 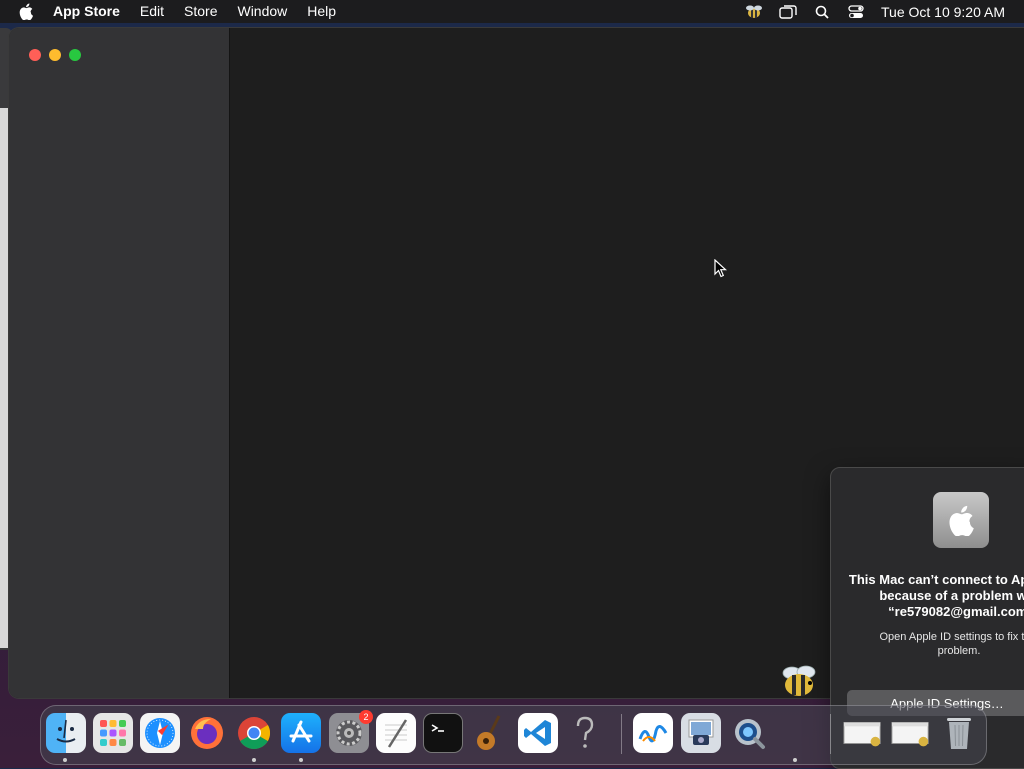 What do you see at coordinates (200, 11) in the screenshot?
I see `menu-store: Store` at bounding box center [200, 11].